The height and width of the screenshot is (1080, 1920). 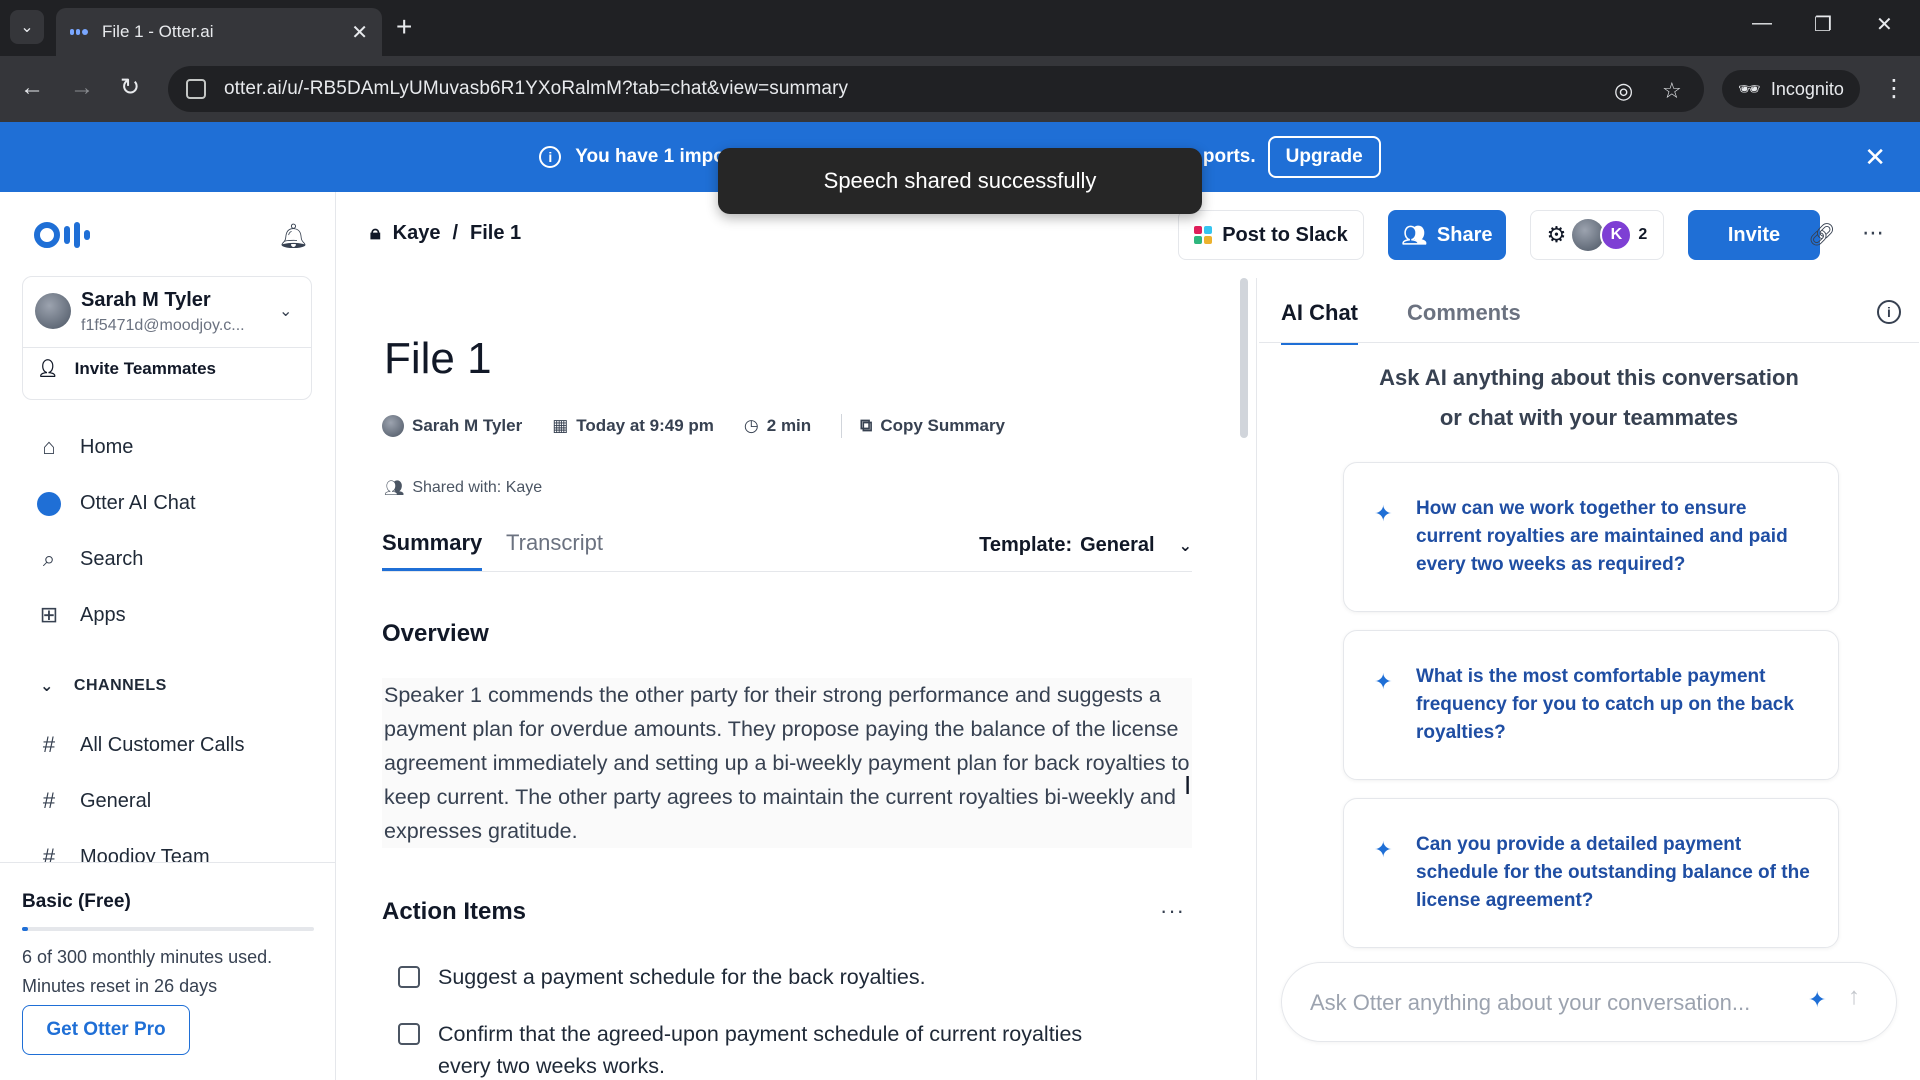 I want to click on otter-chat-icon, so click(x=49, y=503).